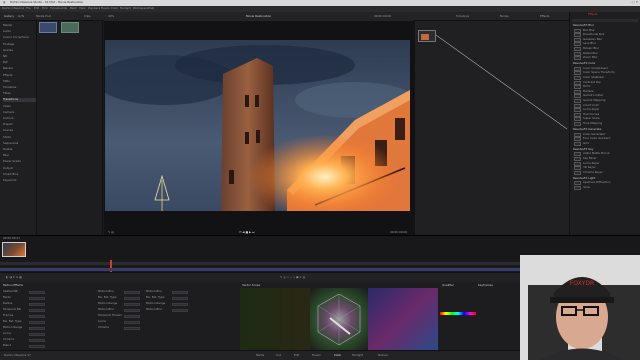 This screenshot has width=640, height=360. I want to click on effect-item-key-mixer: Key Mixer, so click(605, 158).